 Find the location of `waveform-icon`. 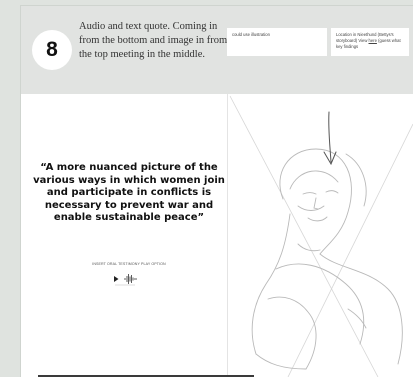

waveform-icon is located at coordinates (130, 279).